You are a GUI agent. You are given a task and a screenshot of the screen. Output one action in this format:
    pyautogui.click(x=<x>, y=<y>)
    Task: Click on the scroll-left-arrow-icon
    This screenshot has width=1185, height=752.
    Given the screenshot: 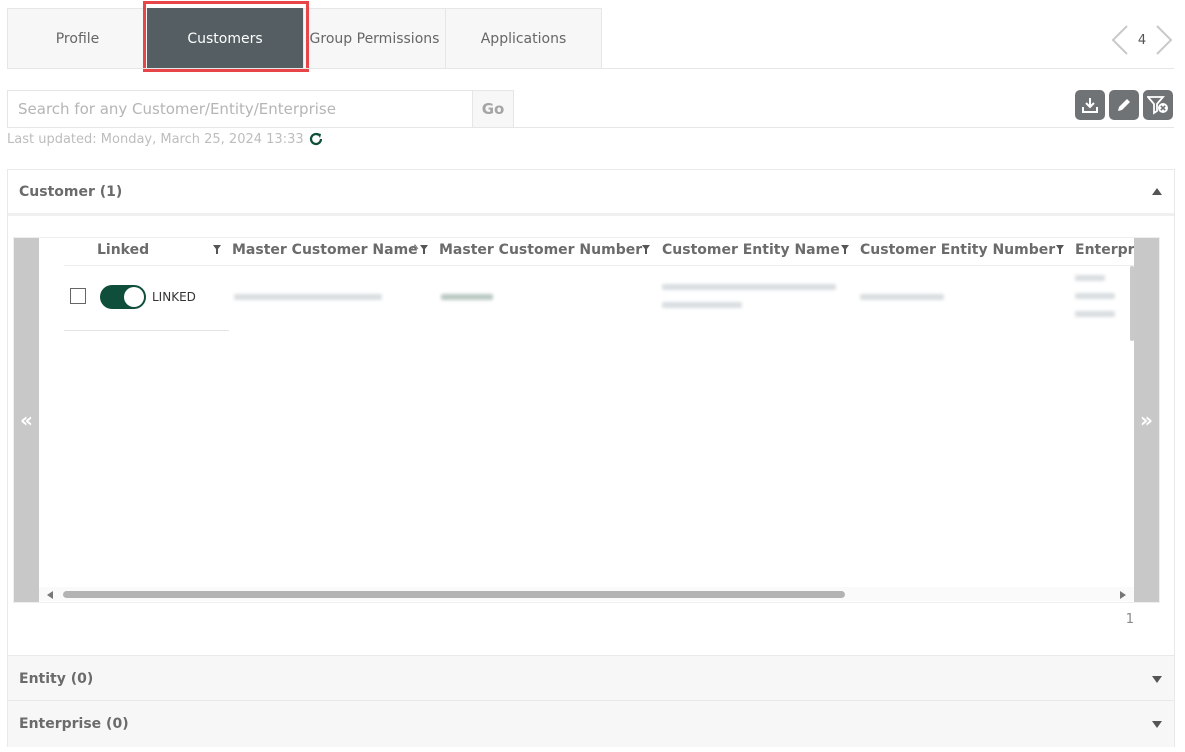 What is the action you would take?
    pyautogui.click(x=50, y=595)
    